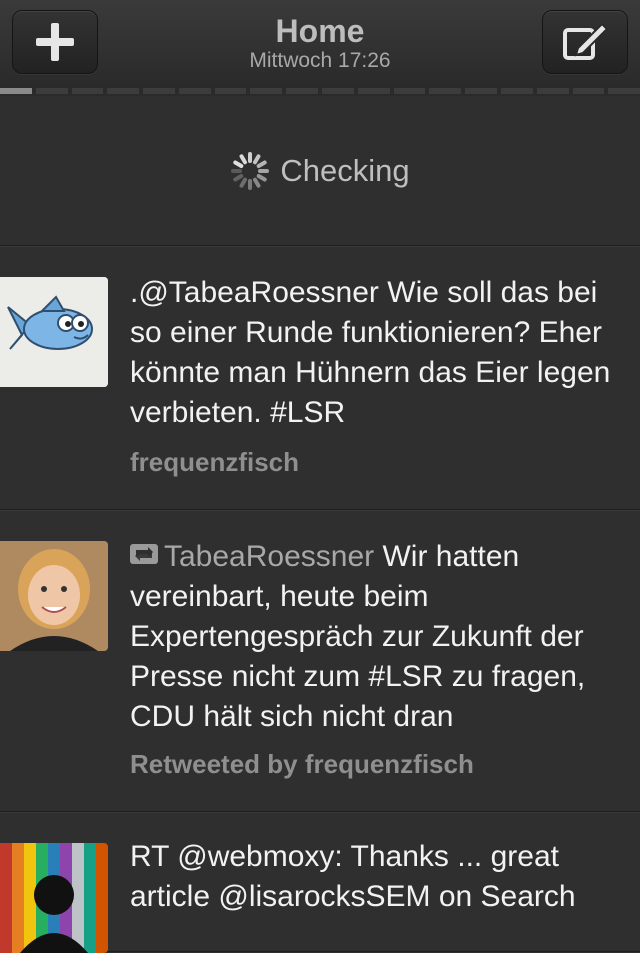 The height and width of the screenshot is (953, 640). Describe the element at coordinates (320, 60) in the screenshot. I see `page-subtitle: Mittwoch 17:26` at that location.